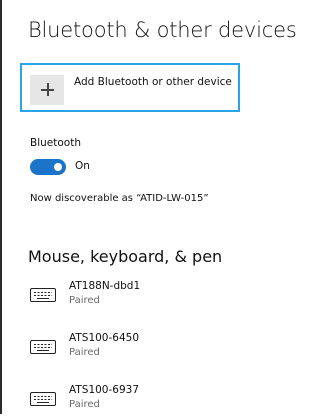 The image size is (330, 416). What do you see at coordinates (153, 82) in the screenshot?
I see `add-device-label: Add Bluetooth or other device` at bounding box center [153, 82].